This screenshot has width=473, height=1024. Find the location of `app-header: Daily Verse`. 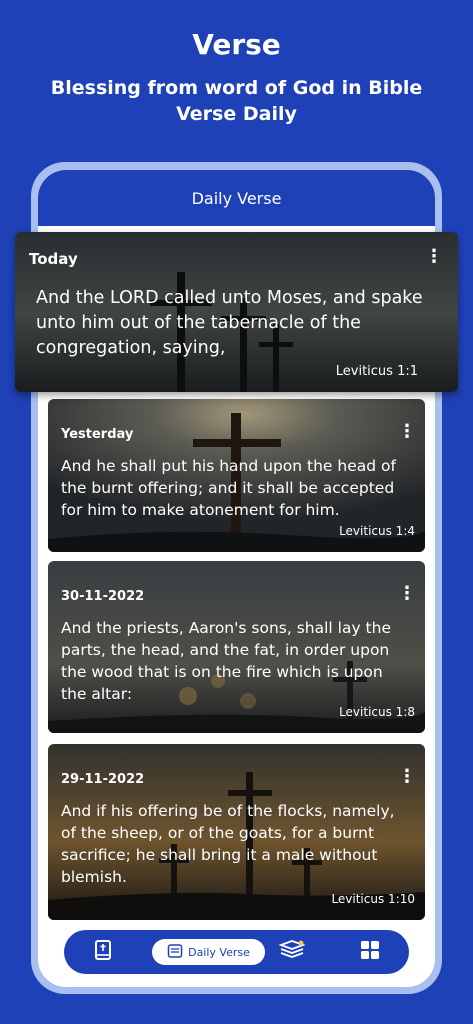

app-header: Daily Verse is located at coordinates (236, 198).